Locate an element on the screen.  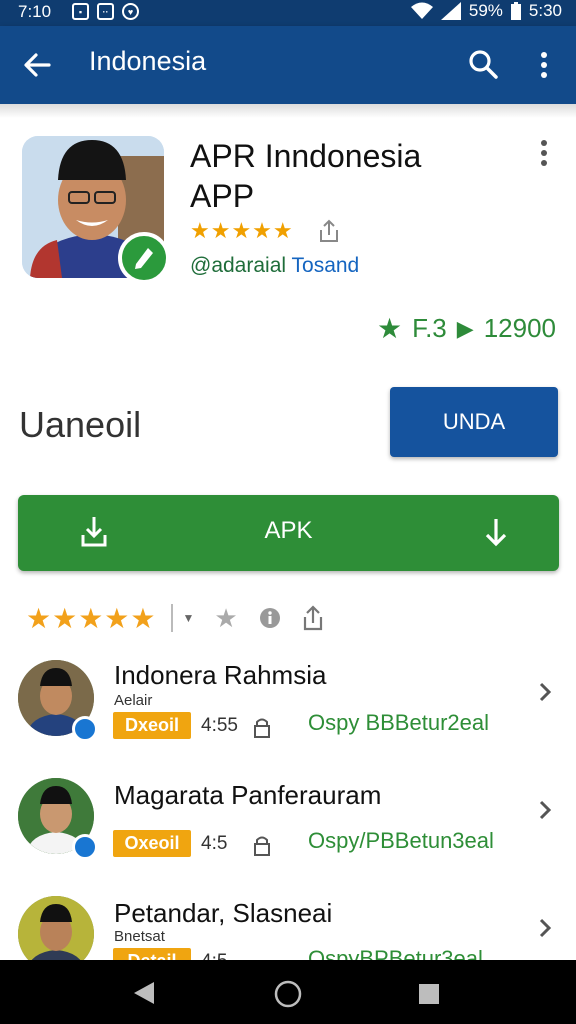
app-more-icon is located at coordinates (544, 153).